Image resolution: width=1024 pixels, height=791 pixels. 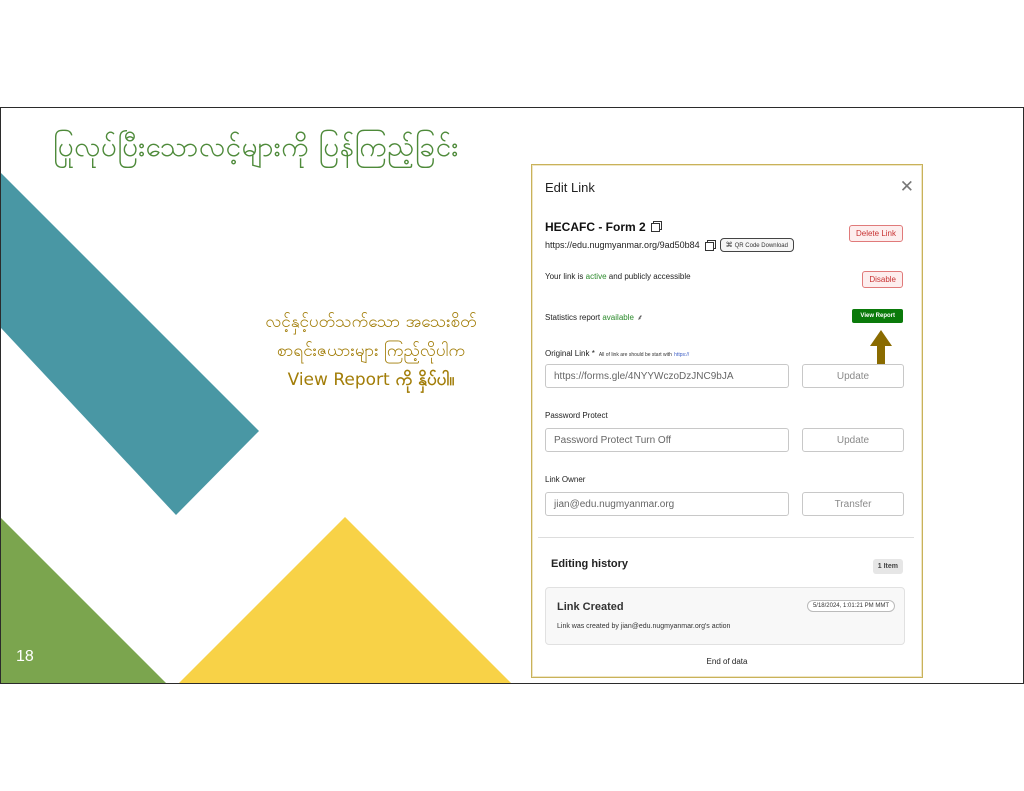 I want to click on link-owner-input: jian@edu.nugmyanmar.org, so click(x=667, y=504).